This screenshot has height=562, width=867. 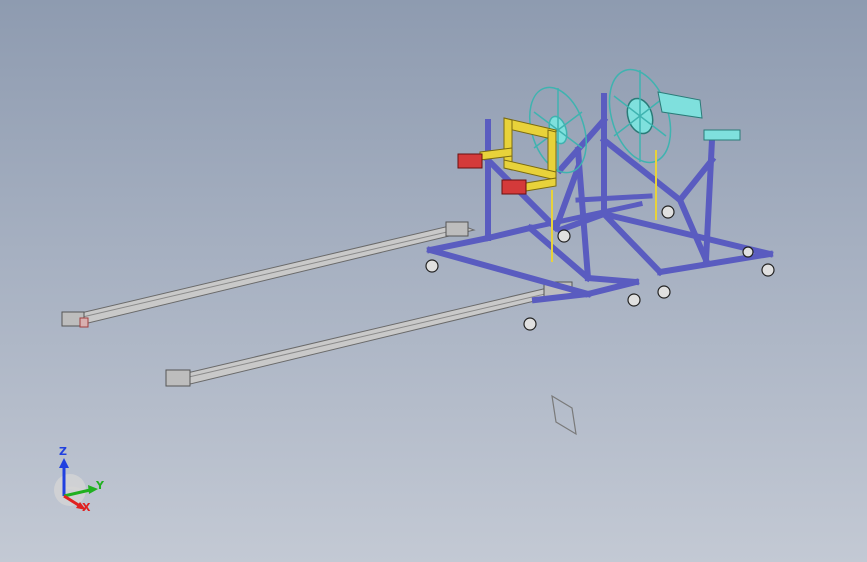 What do you see at coordinates (86, 507) in the screenshot?
I see `triad-x-label: X` at bounding box center [86, 507].